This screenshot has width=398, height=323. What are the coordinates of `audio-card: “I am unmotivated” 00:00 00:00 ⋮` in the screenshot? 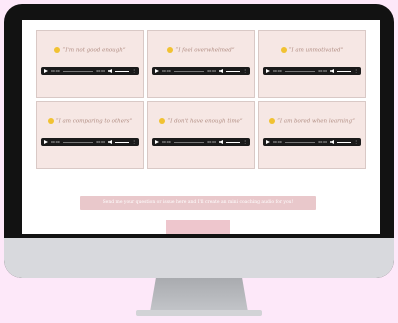 It's located at (312, 64).